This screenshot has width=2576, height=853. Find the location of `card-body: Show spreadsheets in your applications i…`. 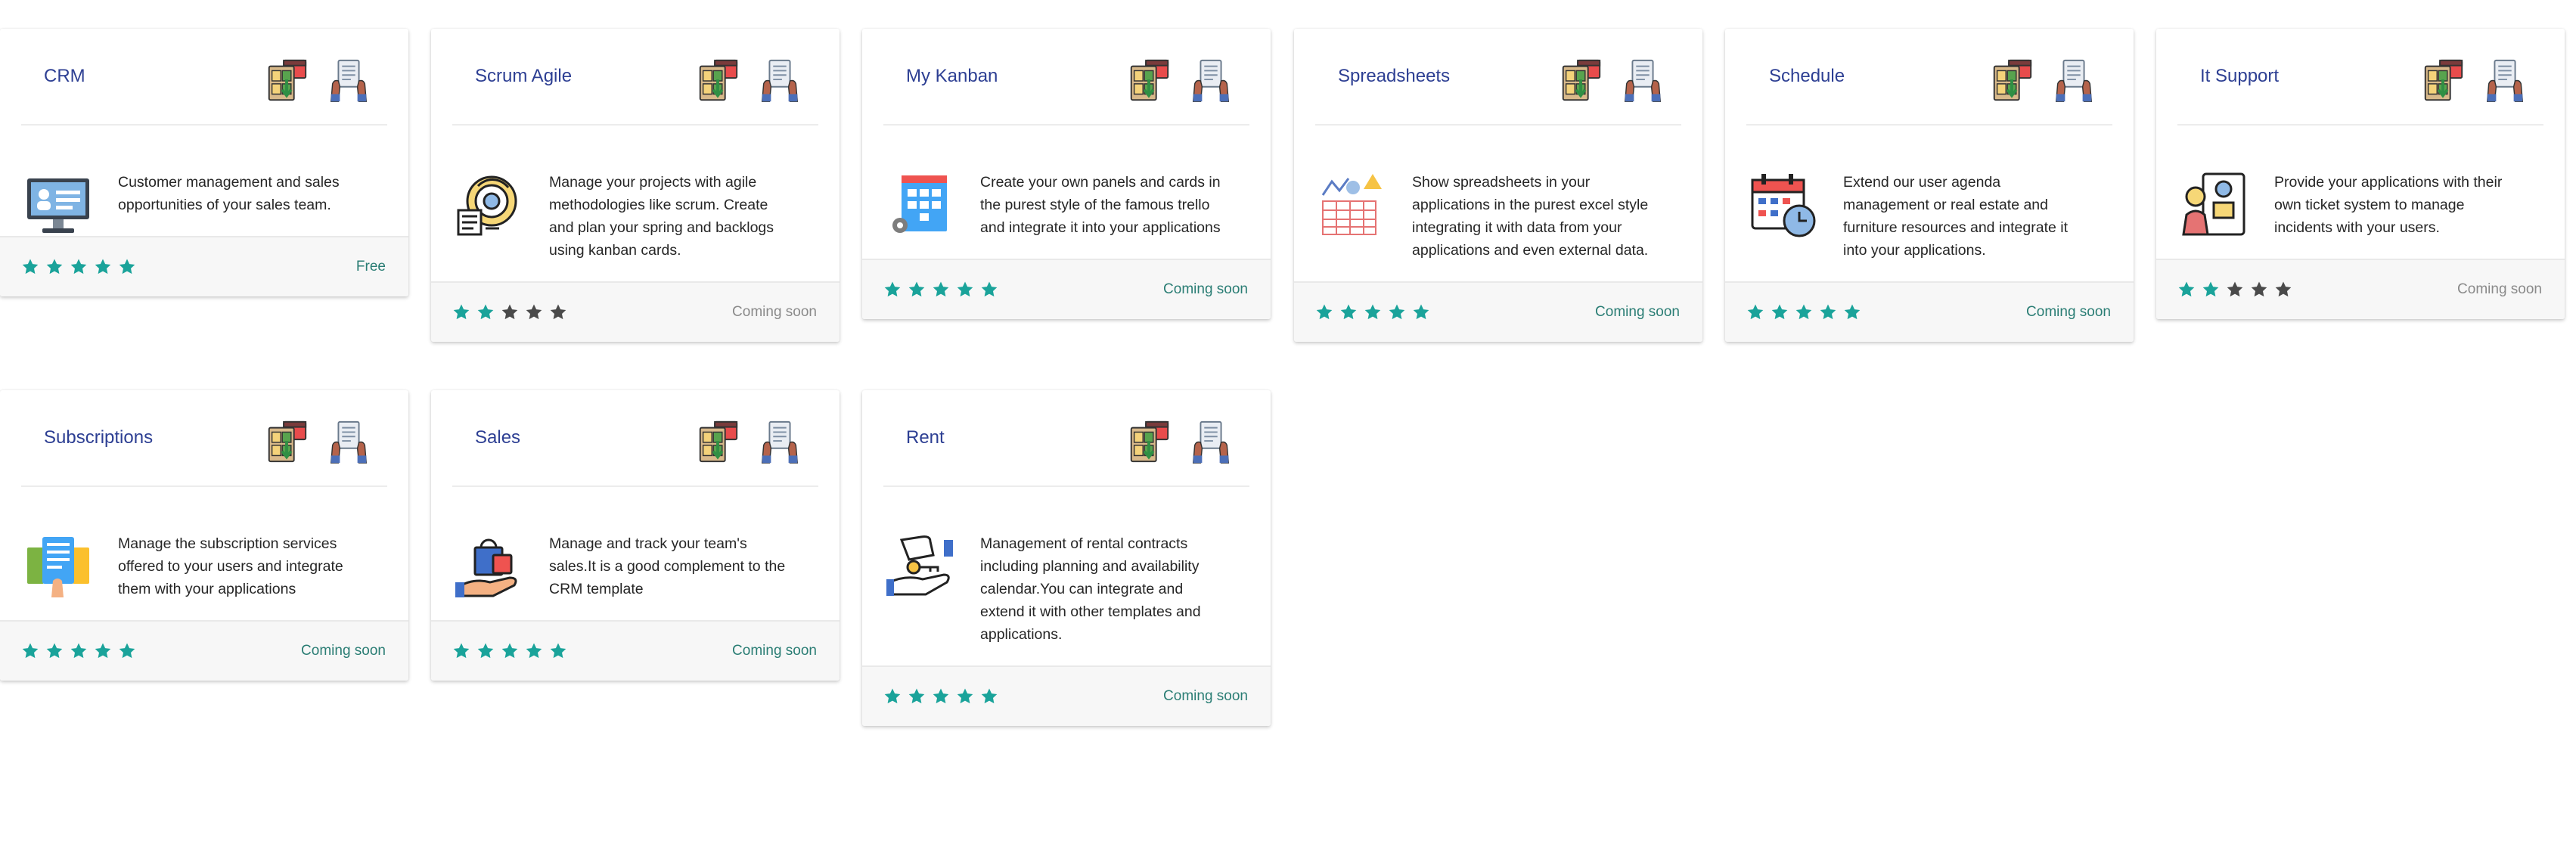

card-body: Show spreadsheets in your applications i… is located at coordinates (1498, 204).